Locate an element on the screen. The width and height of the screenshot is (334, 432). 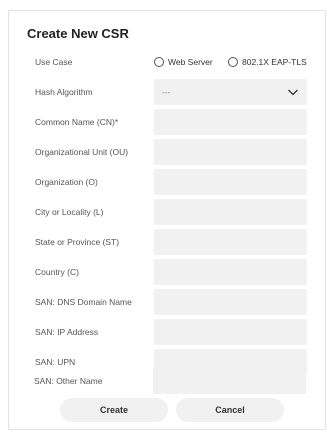
city-row: City or Locality (L) is located at coordinates (168, 212).